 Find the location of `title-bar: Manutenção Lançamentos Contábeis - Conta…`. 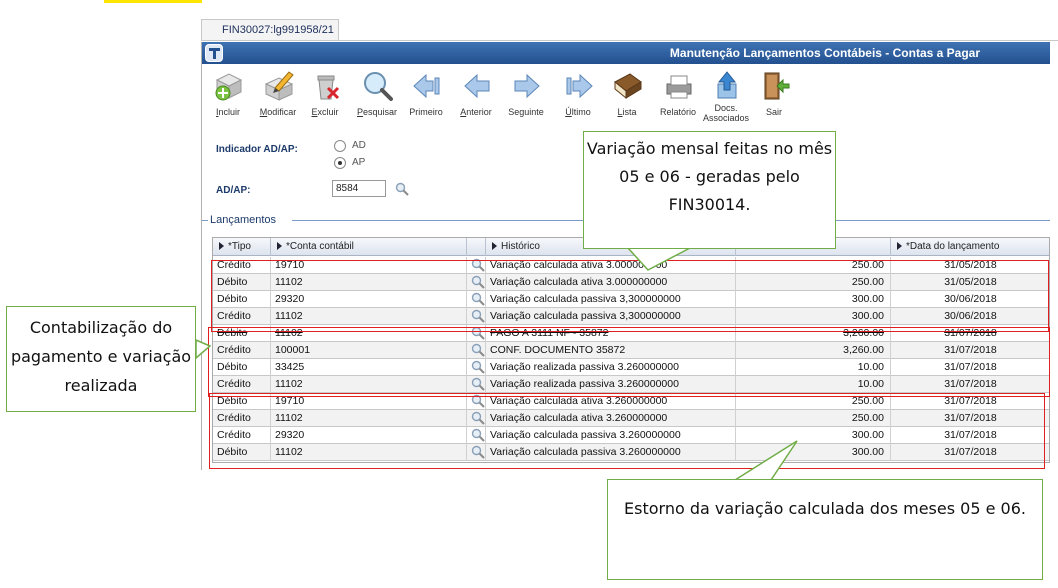

title-bar: Manutenção Lançamentos Contábeis - Conta… is located at coordinates (626, 53).